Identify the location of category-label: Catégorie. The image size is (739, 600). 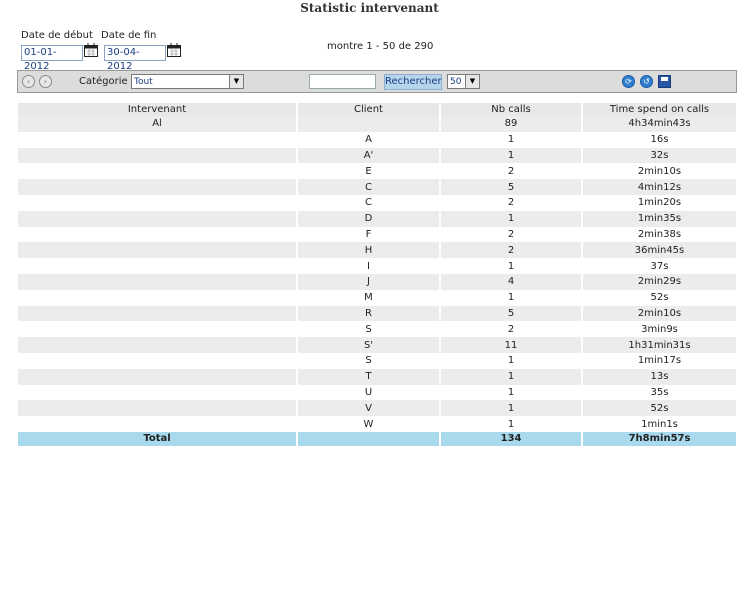
(103, 81).